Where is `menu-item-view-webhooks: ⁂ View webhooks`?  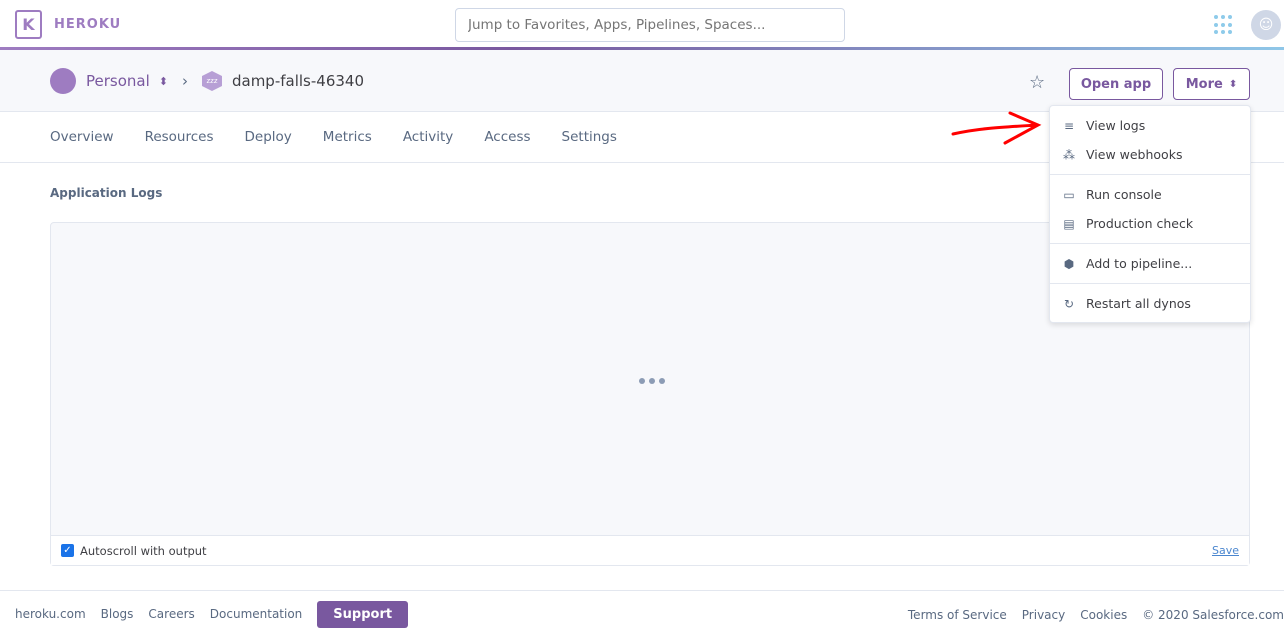
menu-item-view-webhooks: ⁂ View webhooks is located at coordinates (1150, 154).